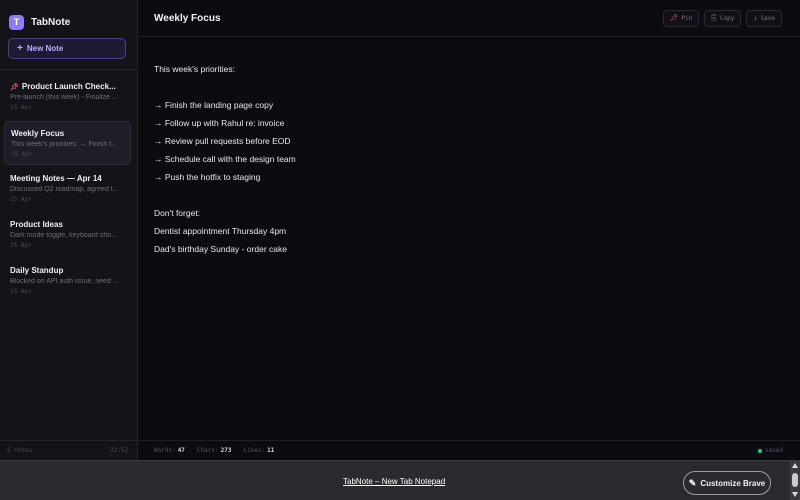 Image resolution: width=800 pixels, height=500 pixels. I want to click on words-stat: Words: 47, so click(169, 450).